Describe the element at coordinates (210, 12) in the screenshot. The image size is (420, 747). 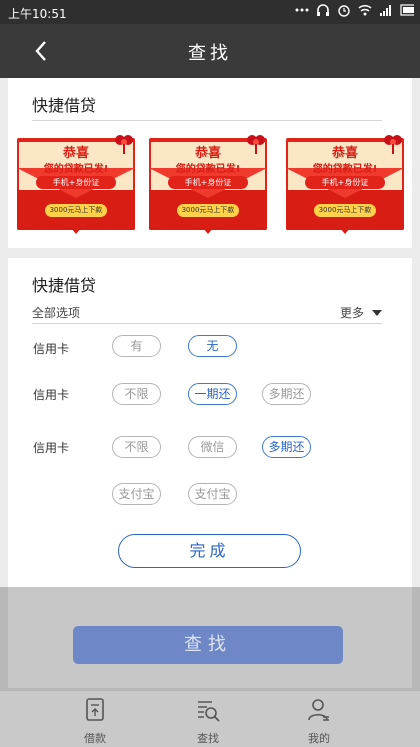
I see `status-bar: 上午10:51` at that location.